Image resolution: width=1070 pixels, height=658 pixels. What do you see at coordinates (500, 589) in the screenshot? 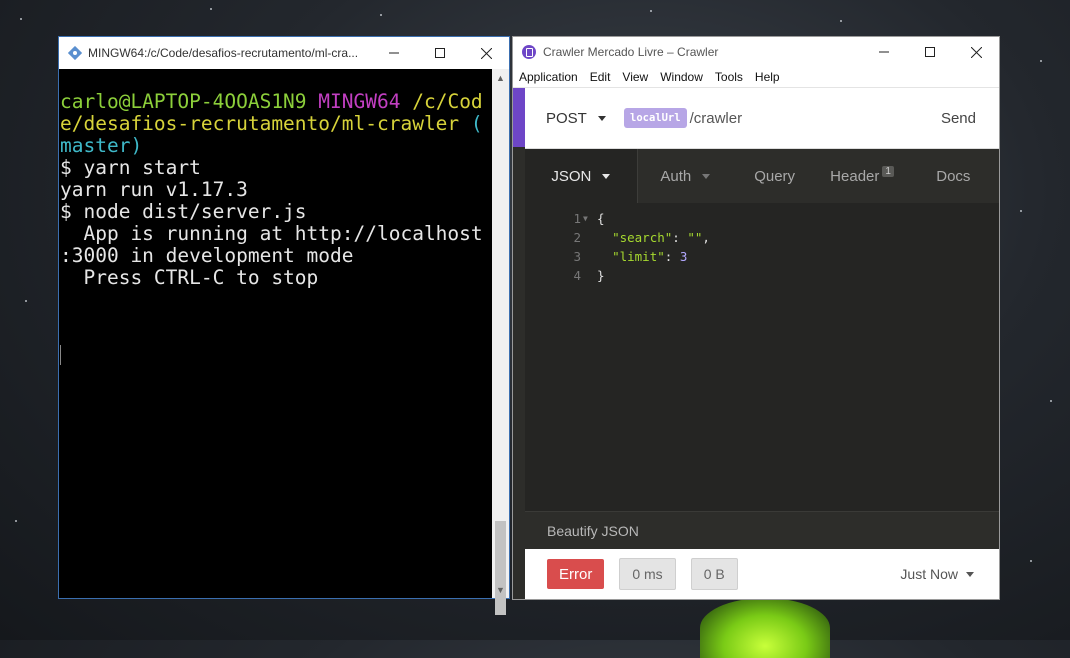
I see `scroll-down-arrow-icon: ▼` at bounding box center [500, 589].